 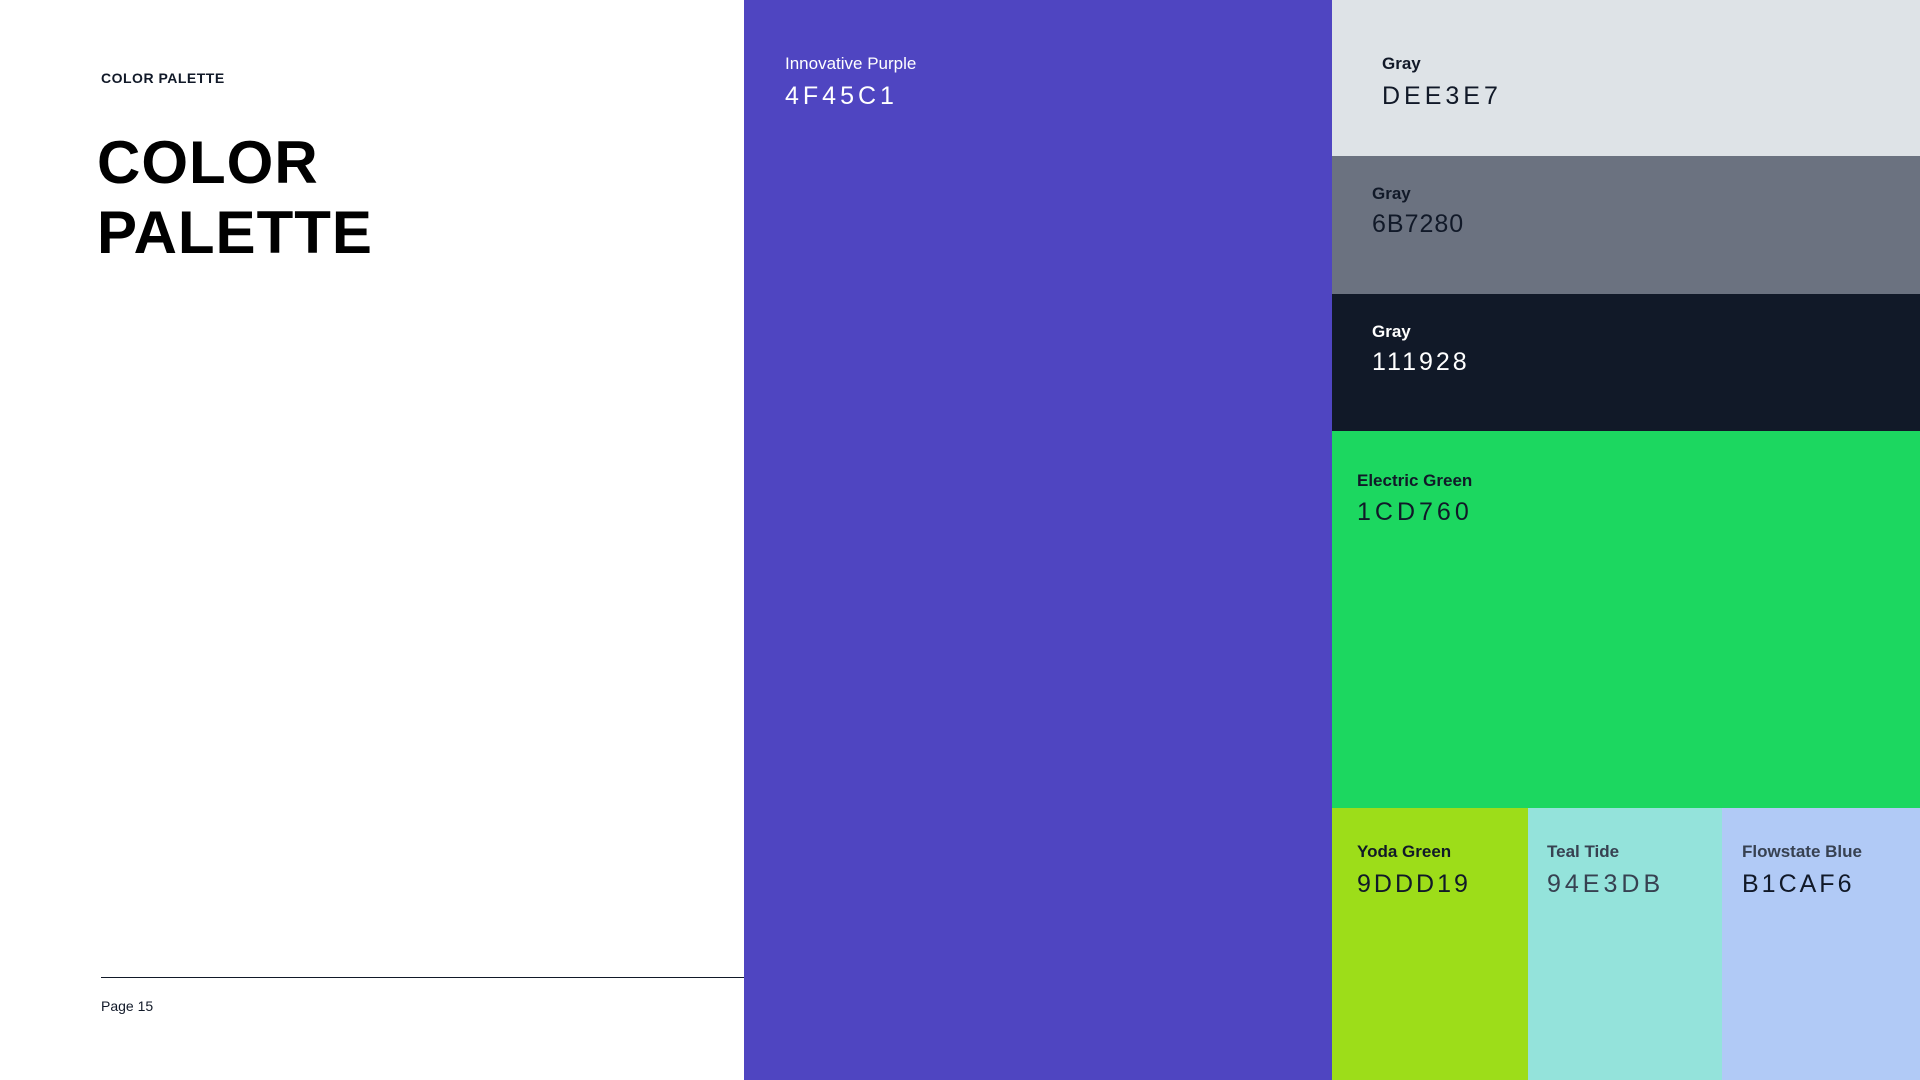 What do you see at coordinates (851, 63) in the screenshot?
I see `swatch-name: Innovative Purple` at bounding box center [851, 63].